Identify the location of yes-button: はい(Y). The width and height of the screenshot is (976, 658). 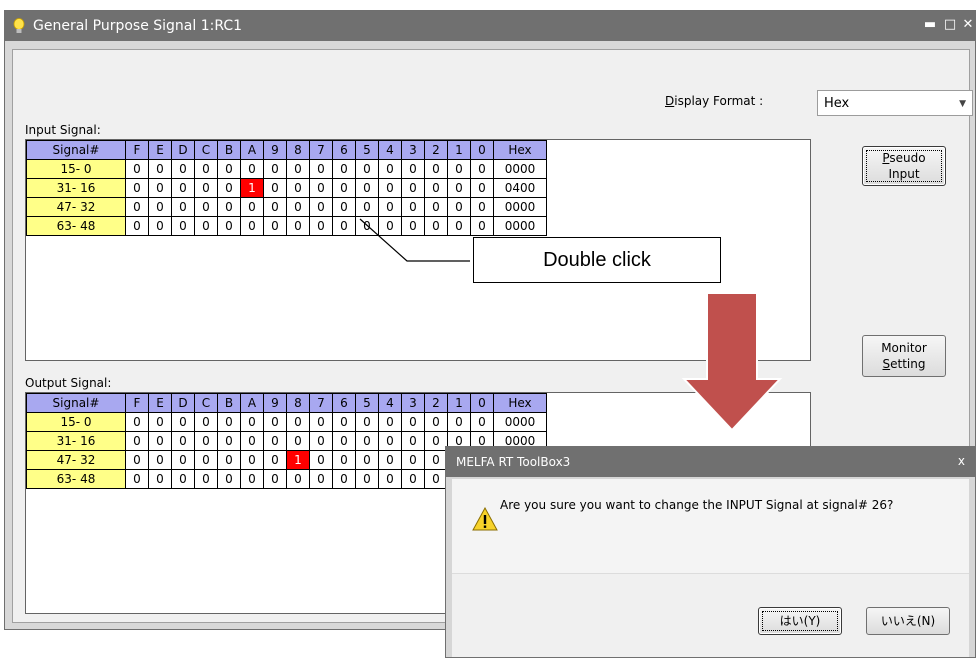
(800, 621).